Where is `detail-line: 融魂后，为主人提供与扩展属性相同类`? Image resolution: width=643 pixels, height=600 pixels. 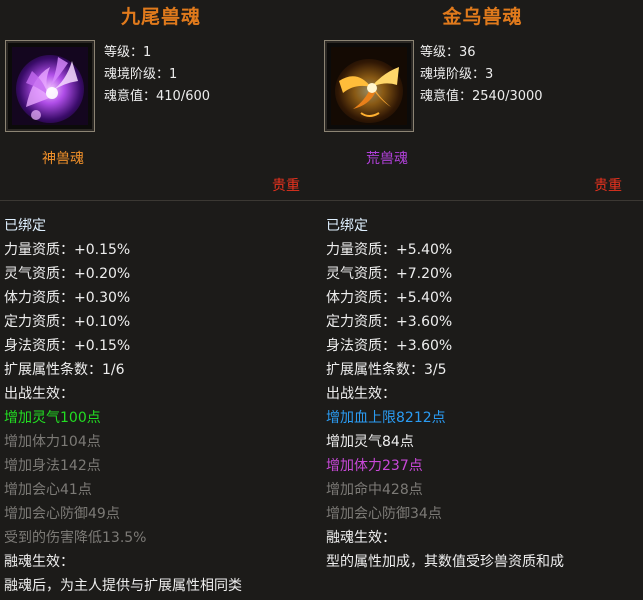
detail-line: 融魂后，为主人提供与扩展属性相同类 is located at coordinates (123, 586).